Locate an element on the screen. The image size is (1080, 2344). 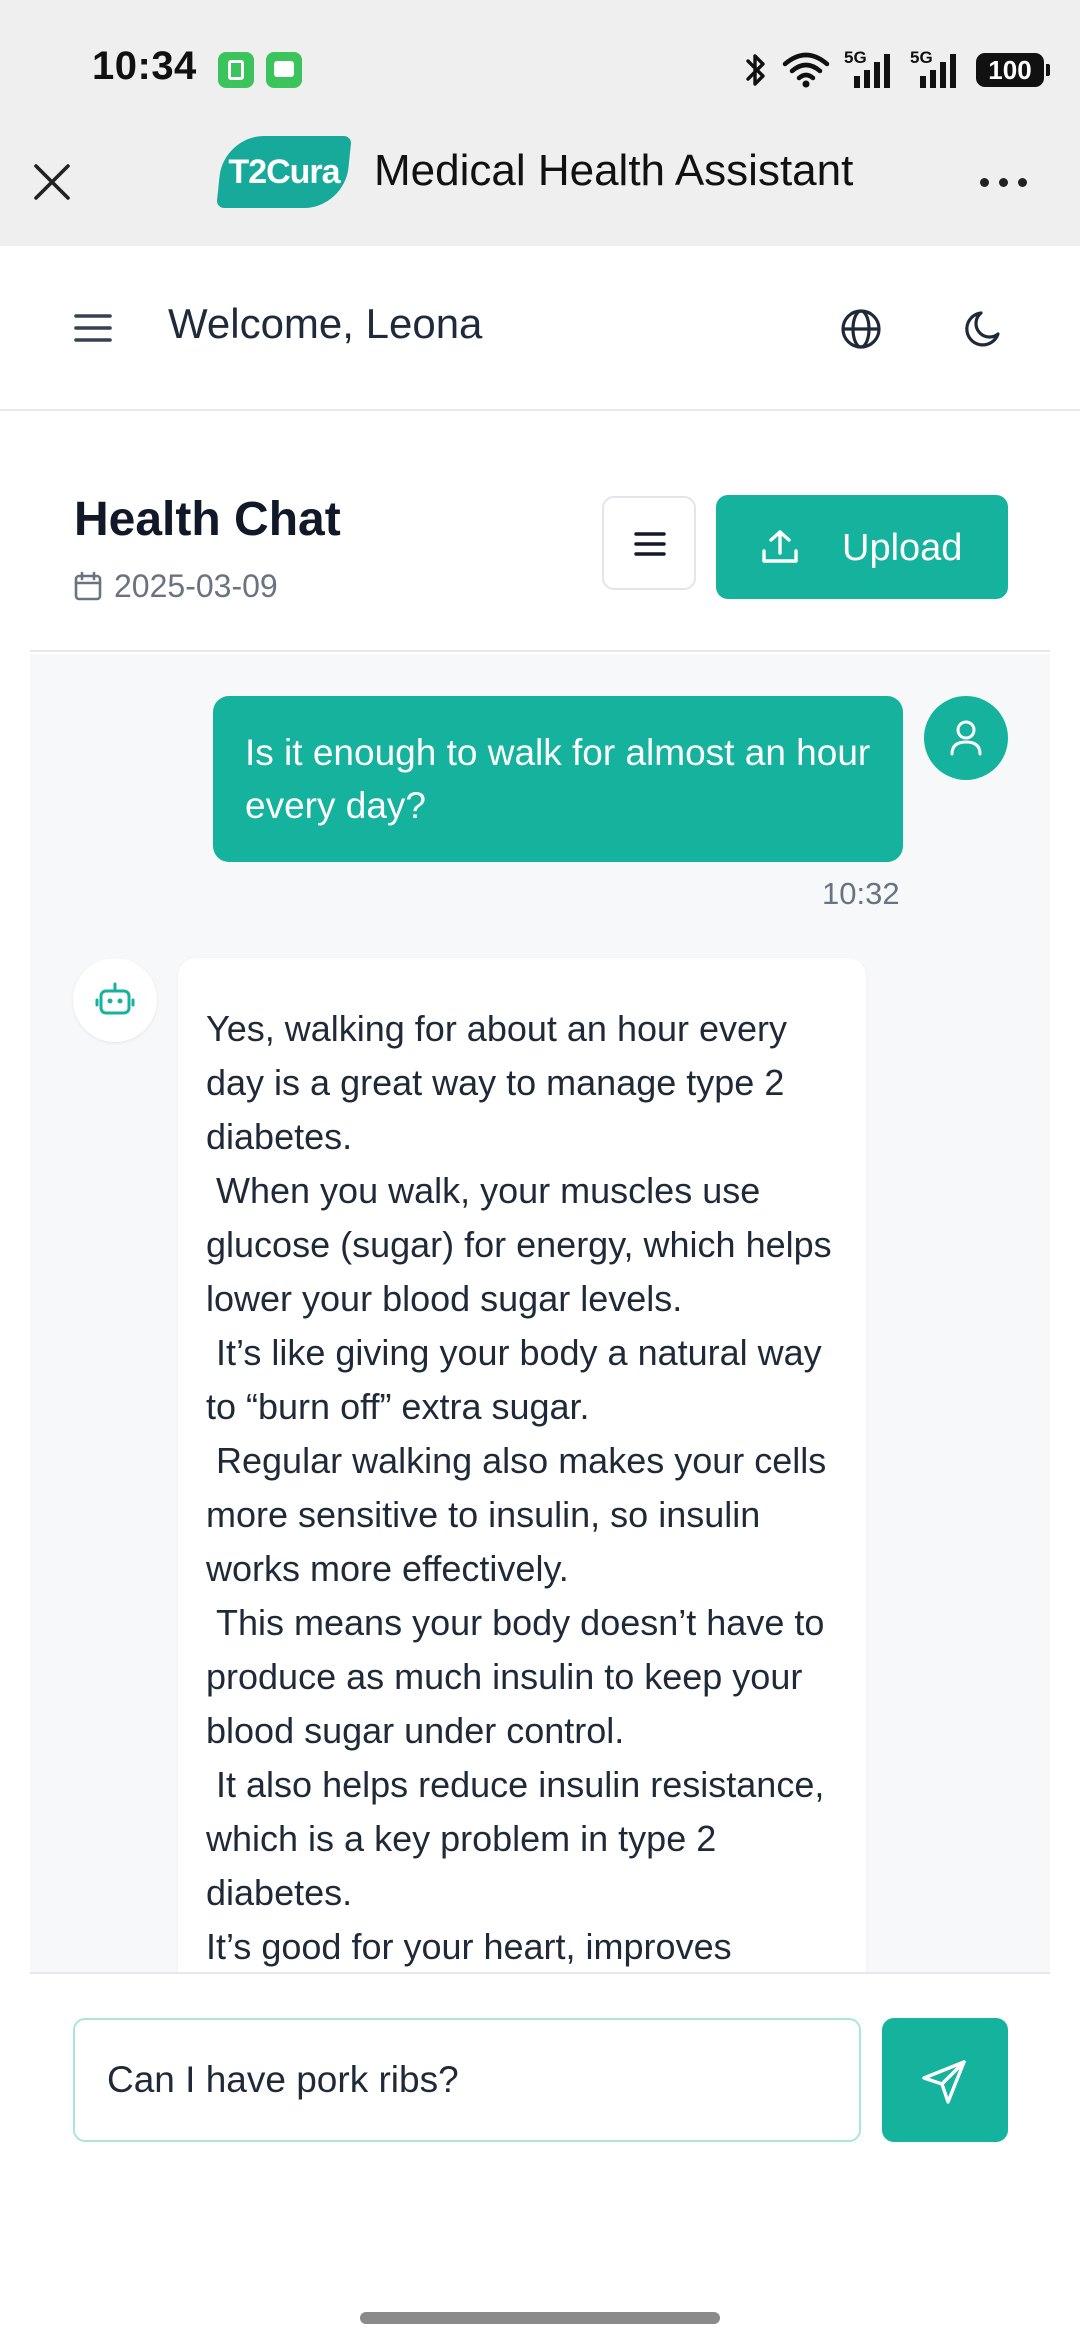
wifi-icon is located at coordinates (806, 70).